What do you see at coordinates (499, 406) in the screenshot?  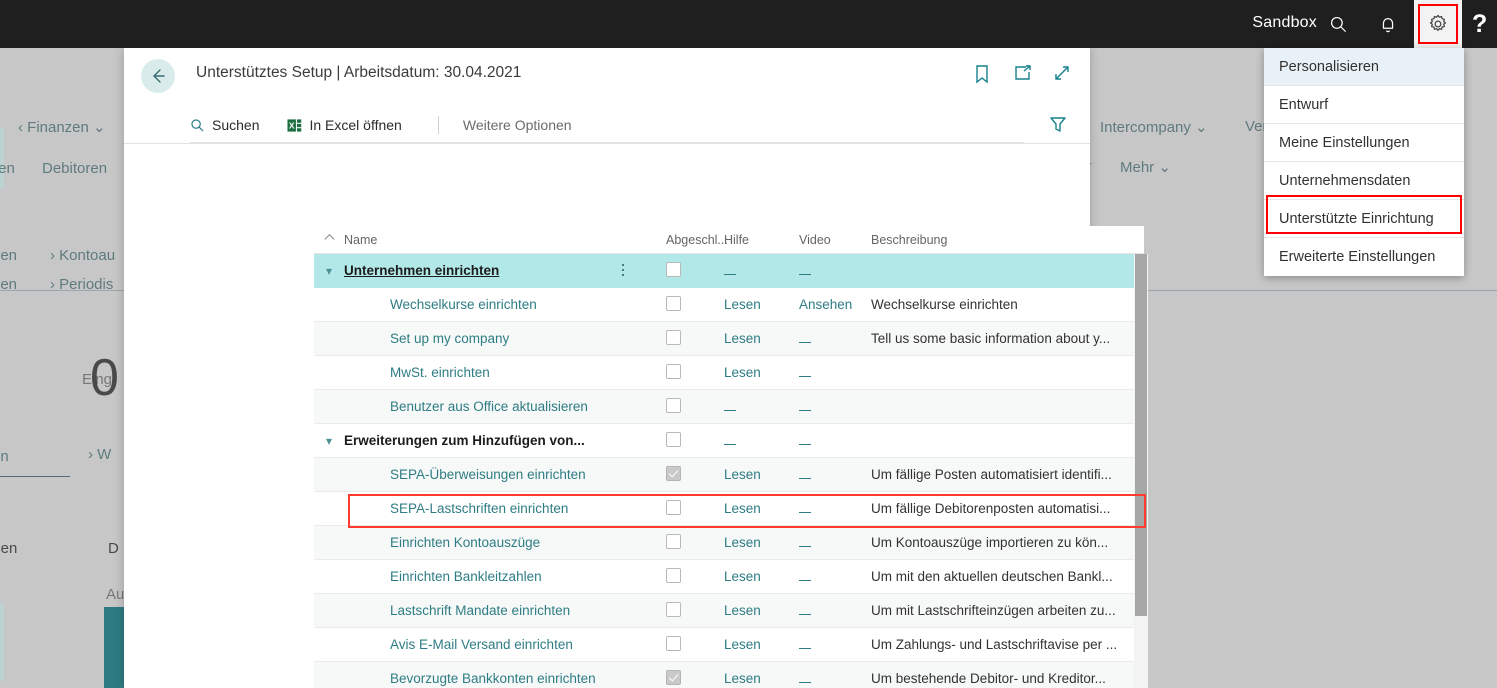 I see `row-name-link: Benutzer aus Office aktualisieren` at bounding box center [499, 406].